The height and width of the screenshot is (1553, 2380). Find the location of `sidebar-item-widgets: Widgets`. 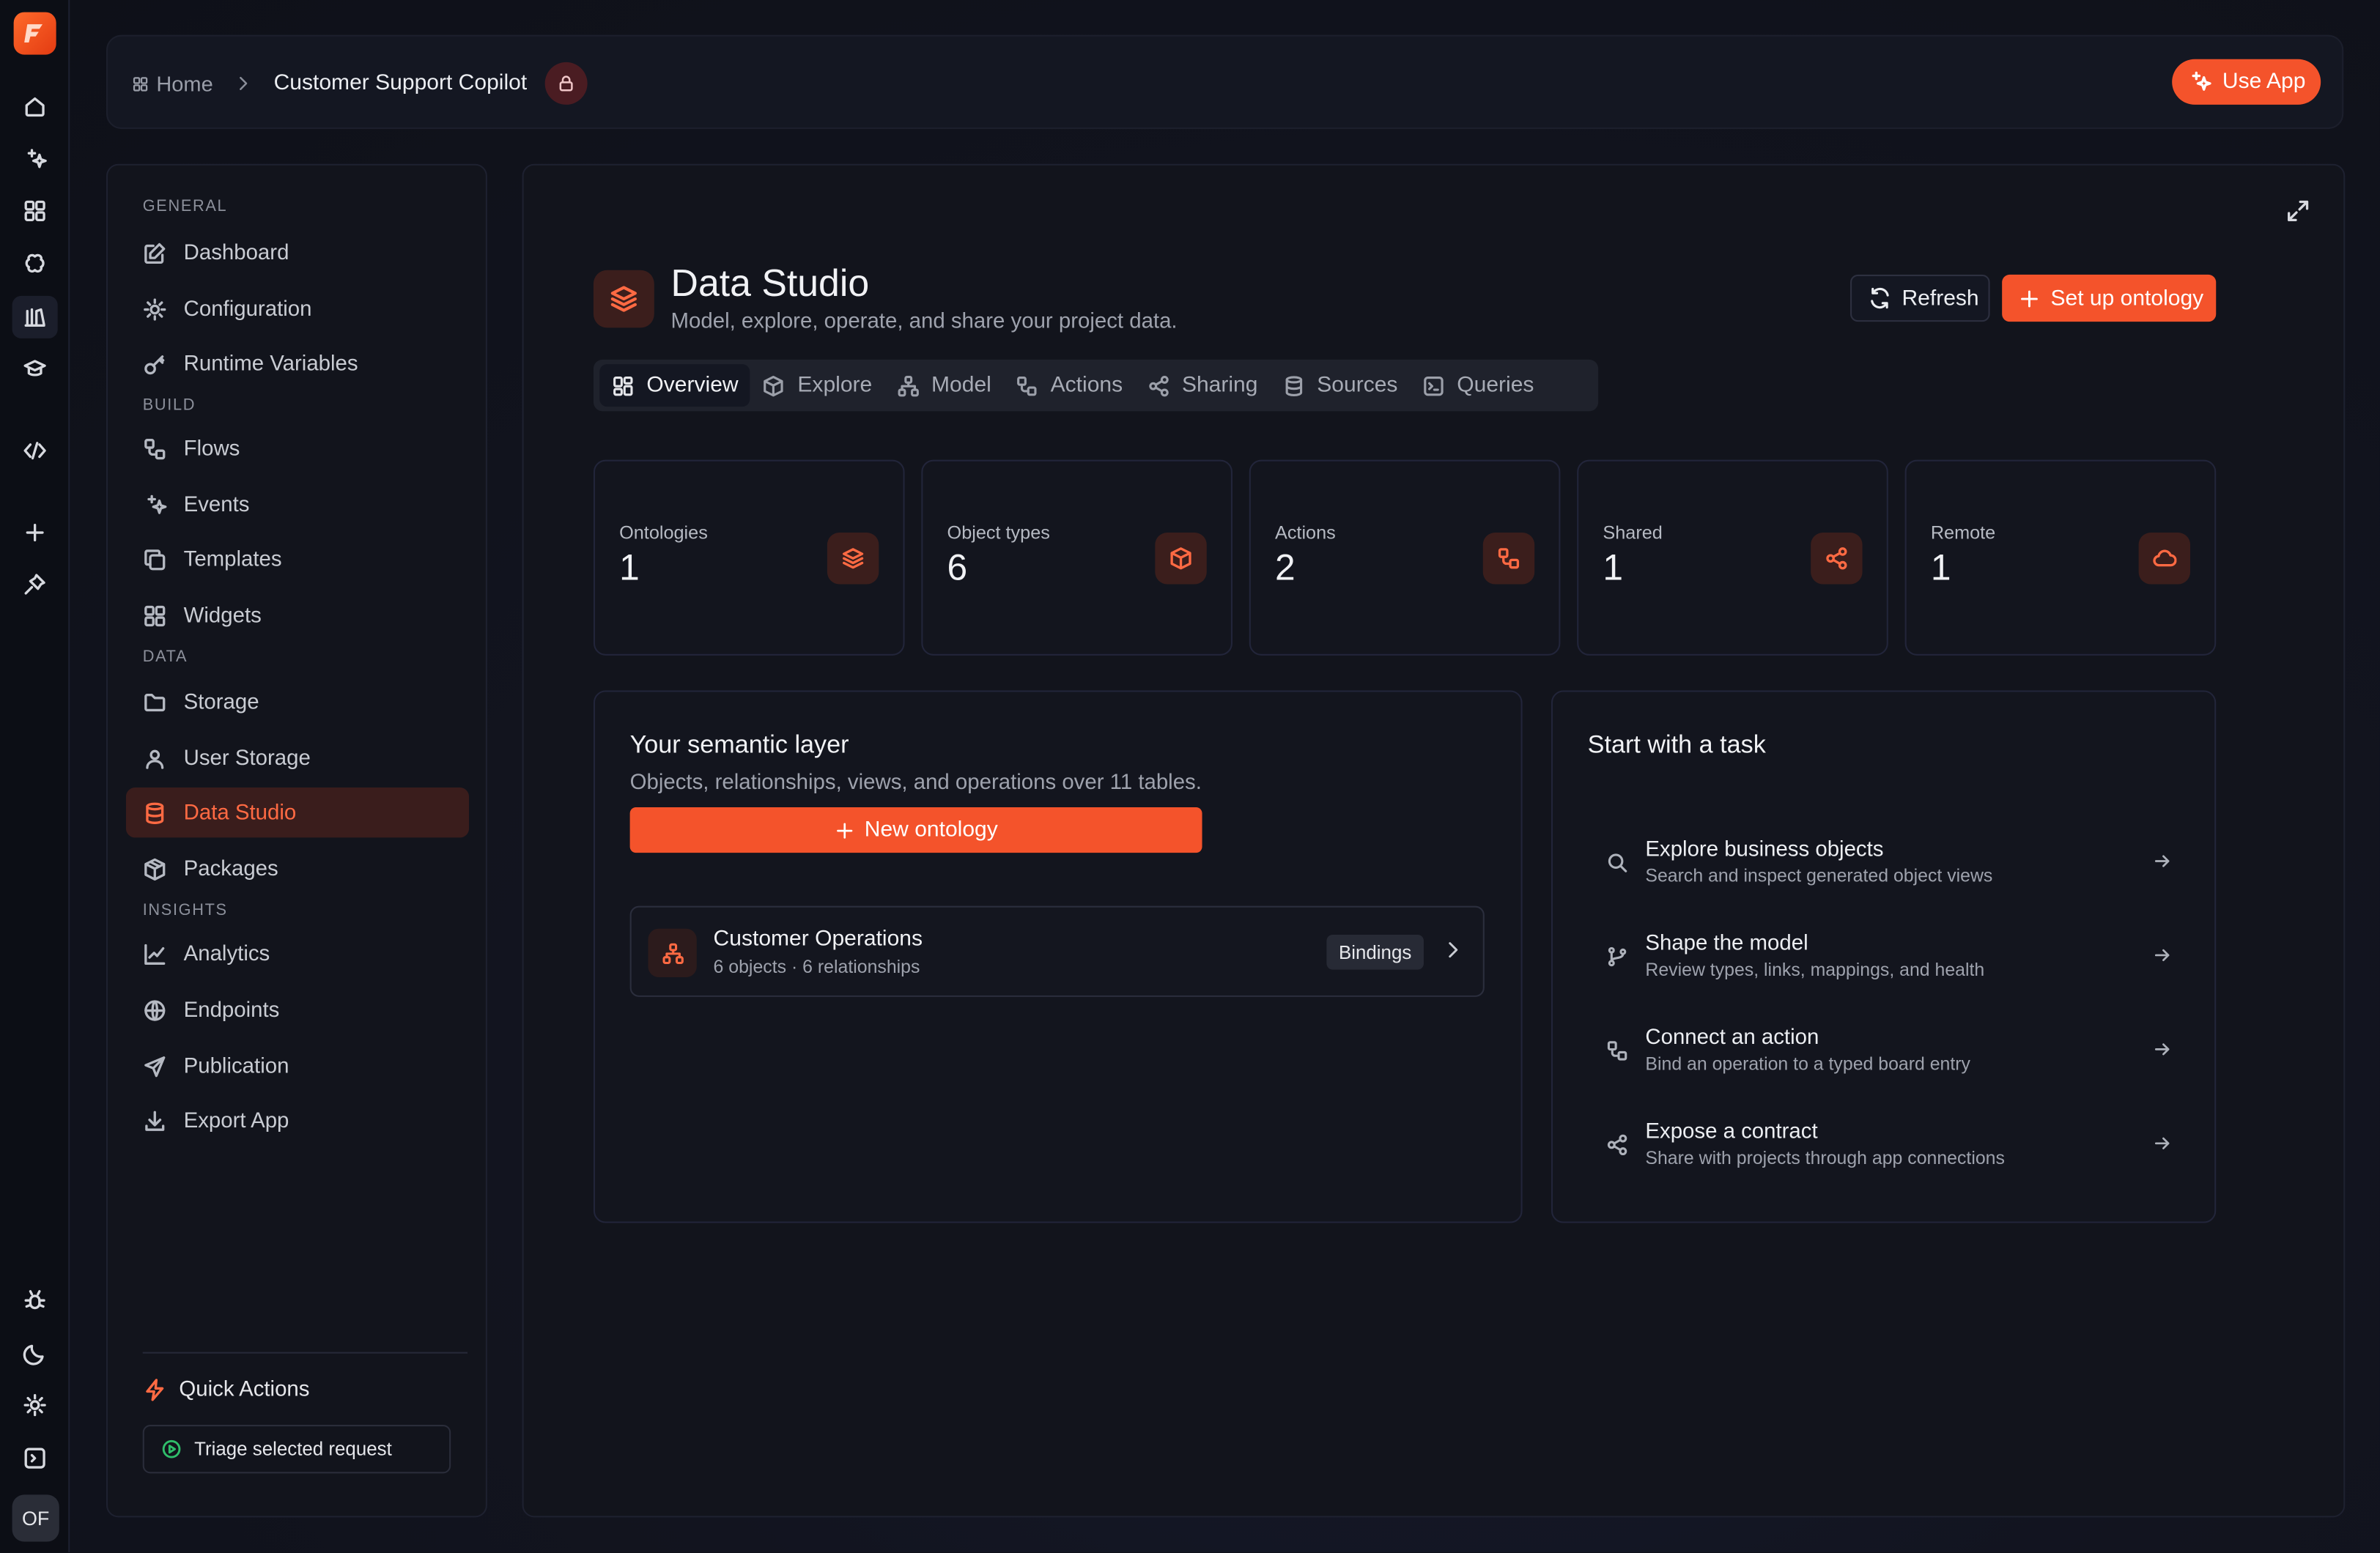

sidebar-item-widgets: Widgets is located at coordinates (297, 615).